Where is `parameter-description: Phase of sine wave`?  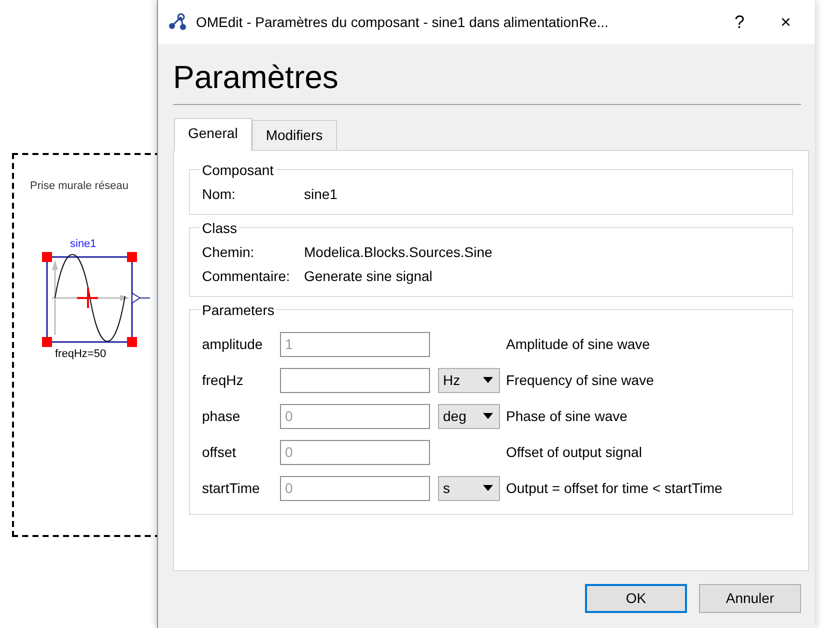
parameter-description: Phase of sine wave is located at coordinates (567, 416).